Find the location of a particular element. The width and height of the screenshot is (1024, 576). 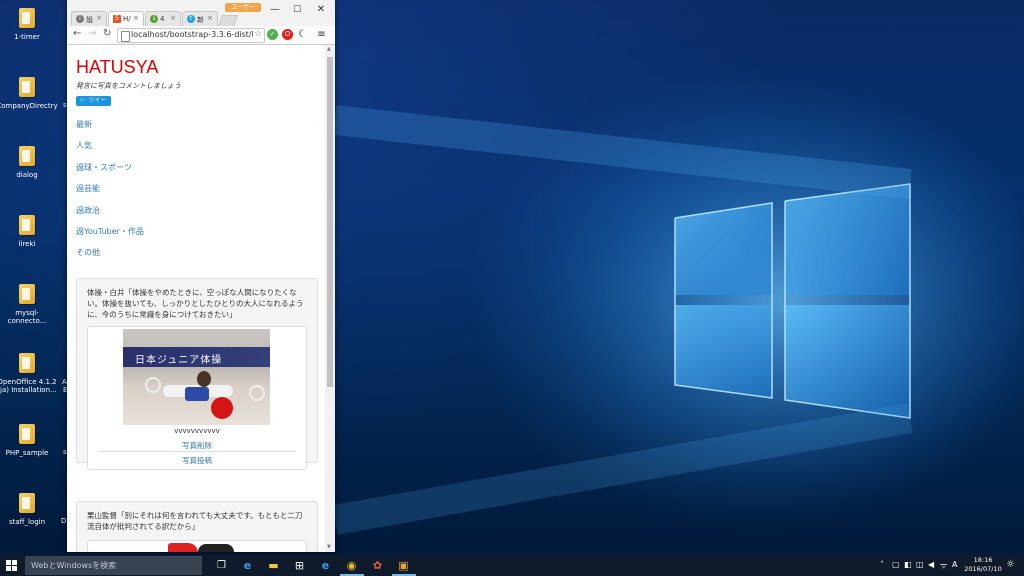

reload-icon: ↻ is located at coordinates (107, 33).